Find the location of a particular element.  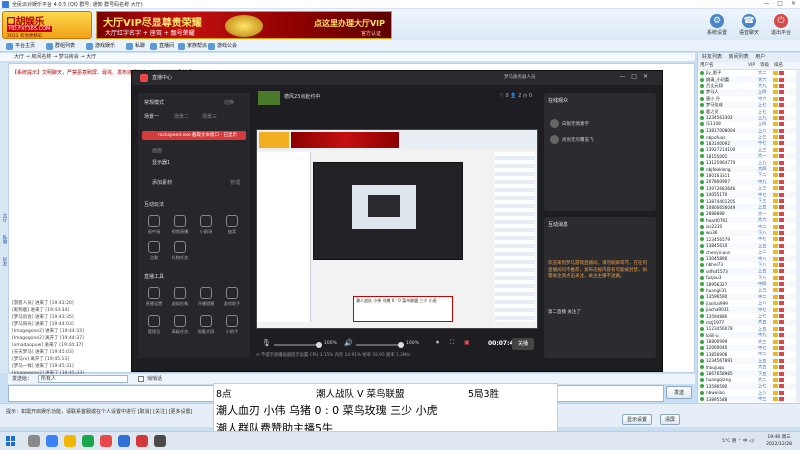

speaker-volume-knob is located at coordinates (401, 345).